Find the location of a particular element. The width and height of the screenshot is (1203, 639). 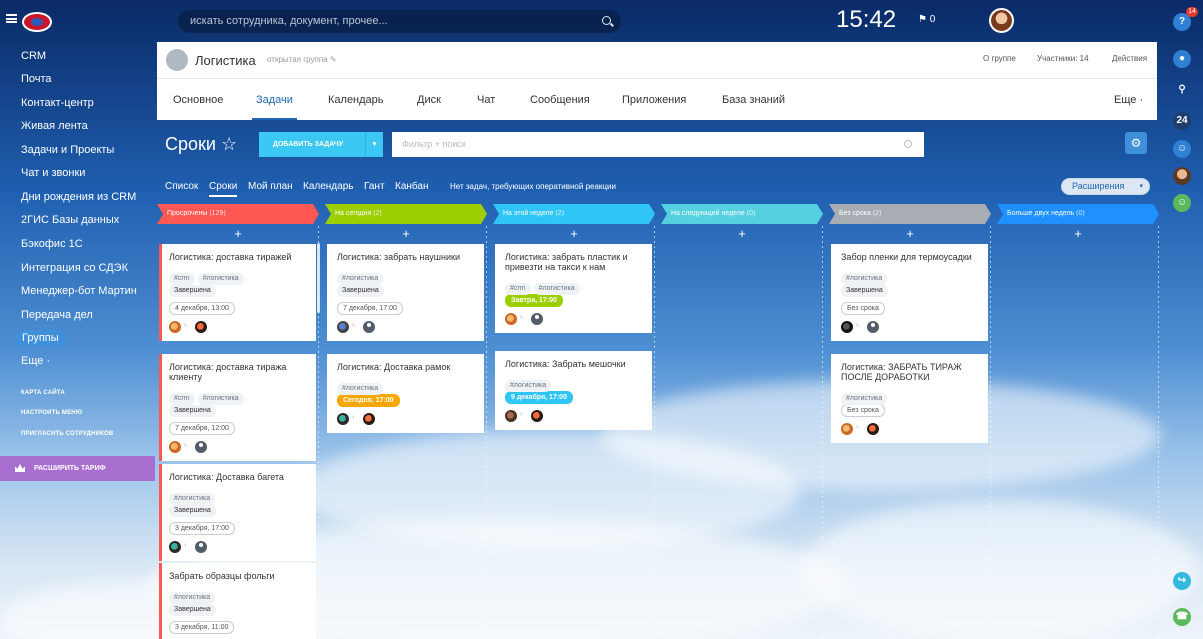

tab-more: Еще · is located at coordinates (1128, 100).